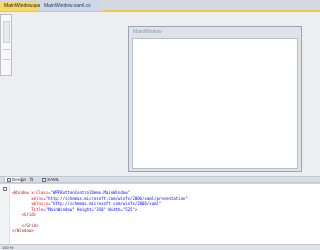 This screenshot has height=250, width=320. I want to click on collapse-icon: -, so click(5, 189).